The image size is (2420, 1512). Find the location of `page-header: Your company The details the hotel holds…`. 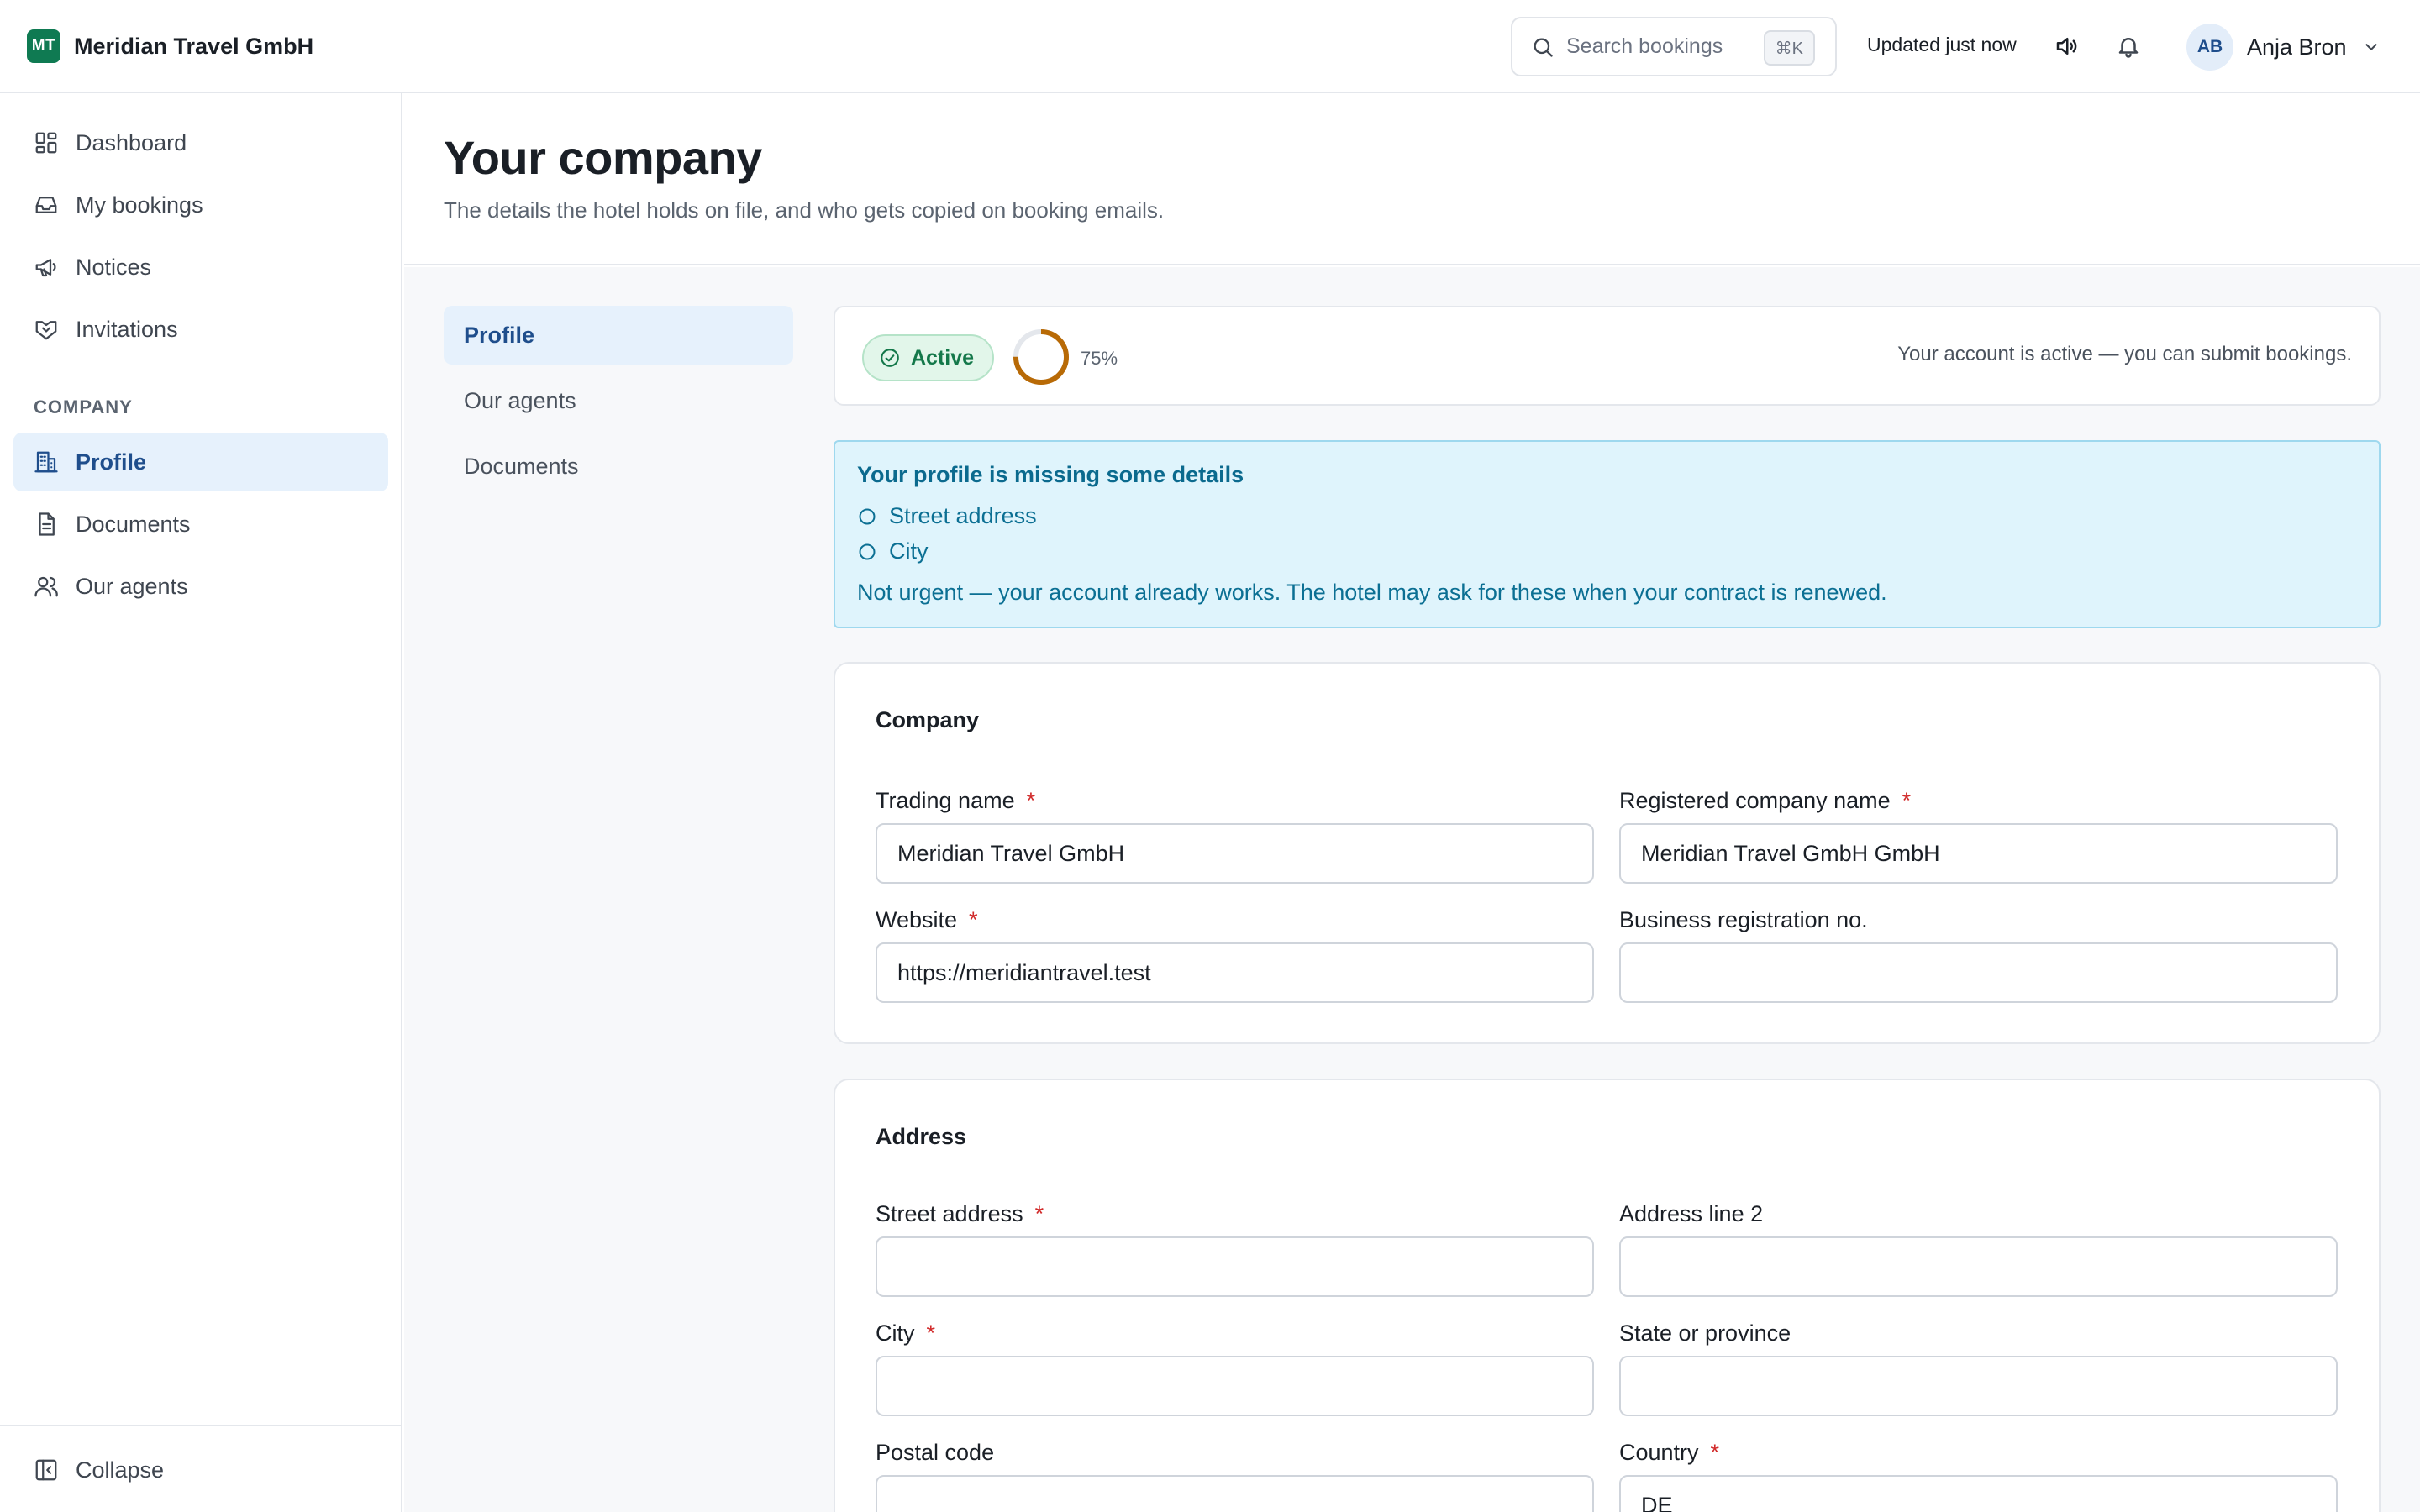

page-header: Your company The details the hotel holds… is located at coordinates (1412, 179).